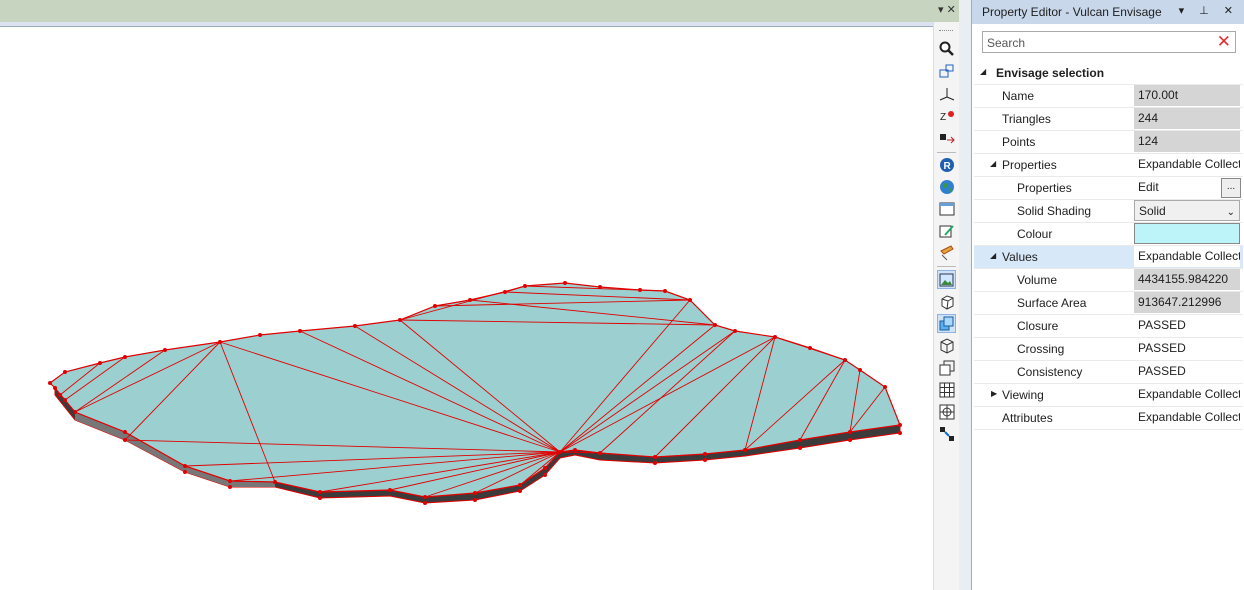 The height and width of the screenshot is (590, 1244). I want to click on viewport-window-controls: ▾ ✕, so click(947, 9).